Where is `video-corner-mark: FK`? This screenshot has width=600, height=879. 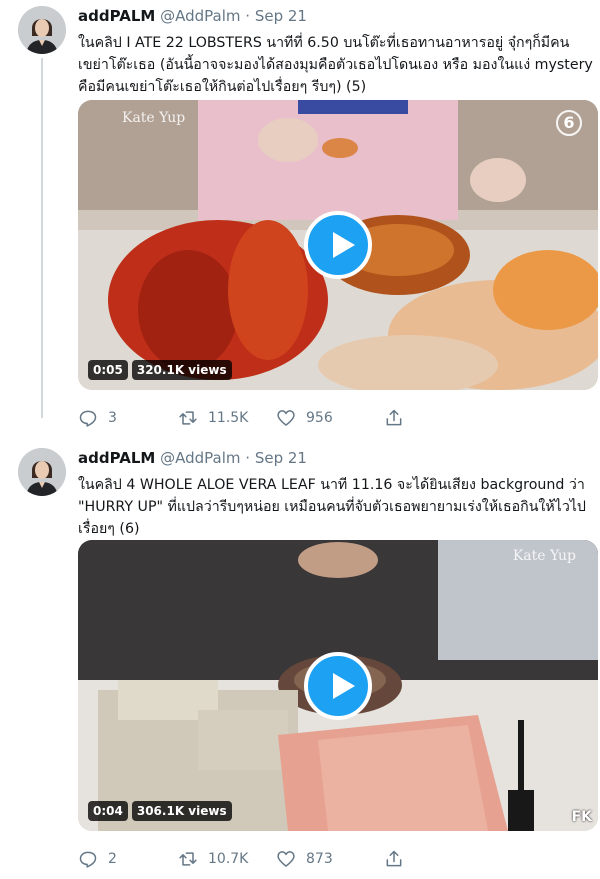
video-corner-mark: FK is located at coordinates (581, 817).